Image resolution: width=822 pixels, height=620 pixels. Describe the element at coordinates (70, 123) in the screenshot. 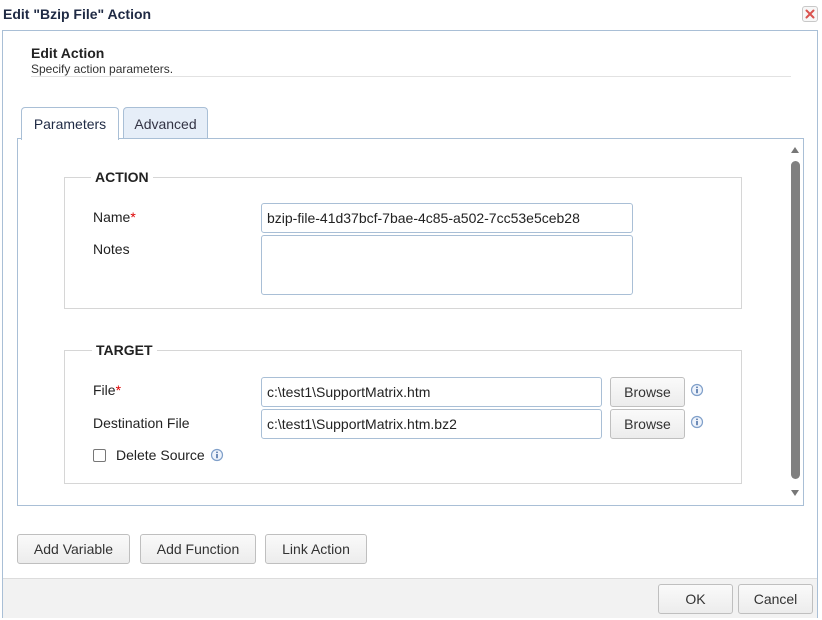

I see `tab-parameters: Parameters` at that location.